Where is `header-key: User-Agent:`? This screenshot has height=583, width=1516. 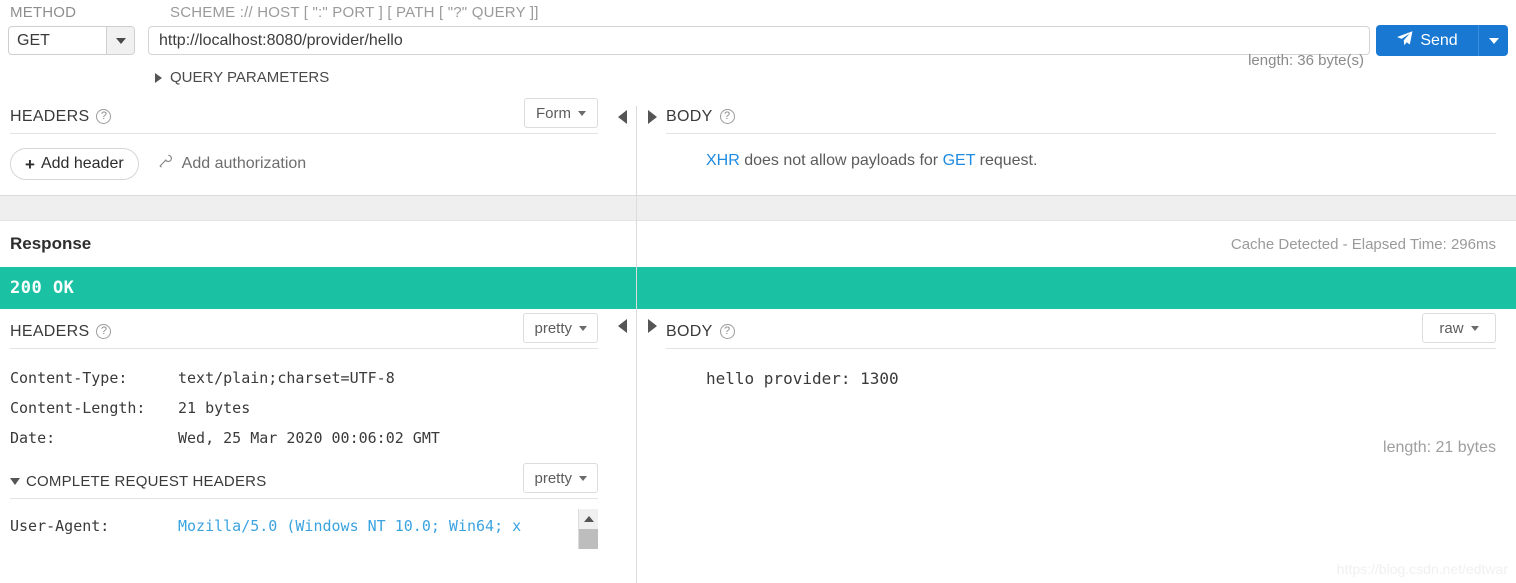 header-key: User-Agent: is located at coordinates (60, 526).